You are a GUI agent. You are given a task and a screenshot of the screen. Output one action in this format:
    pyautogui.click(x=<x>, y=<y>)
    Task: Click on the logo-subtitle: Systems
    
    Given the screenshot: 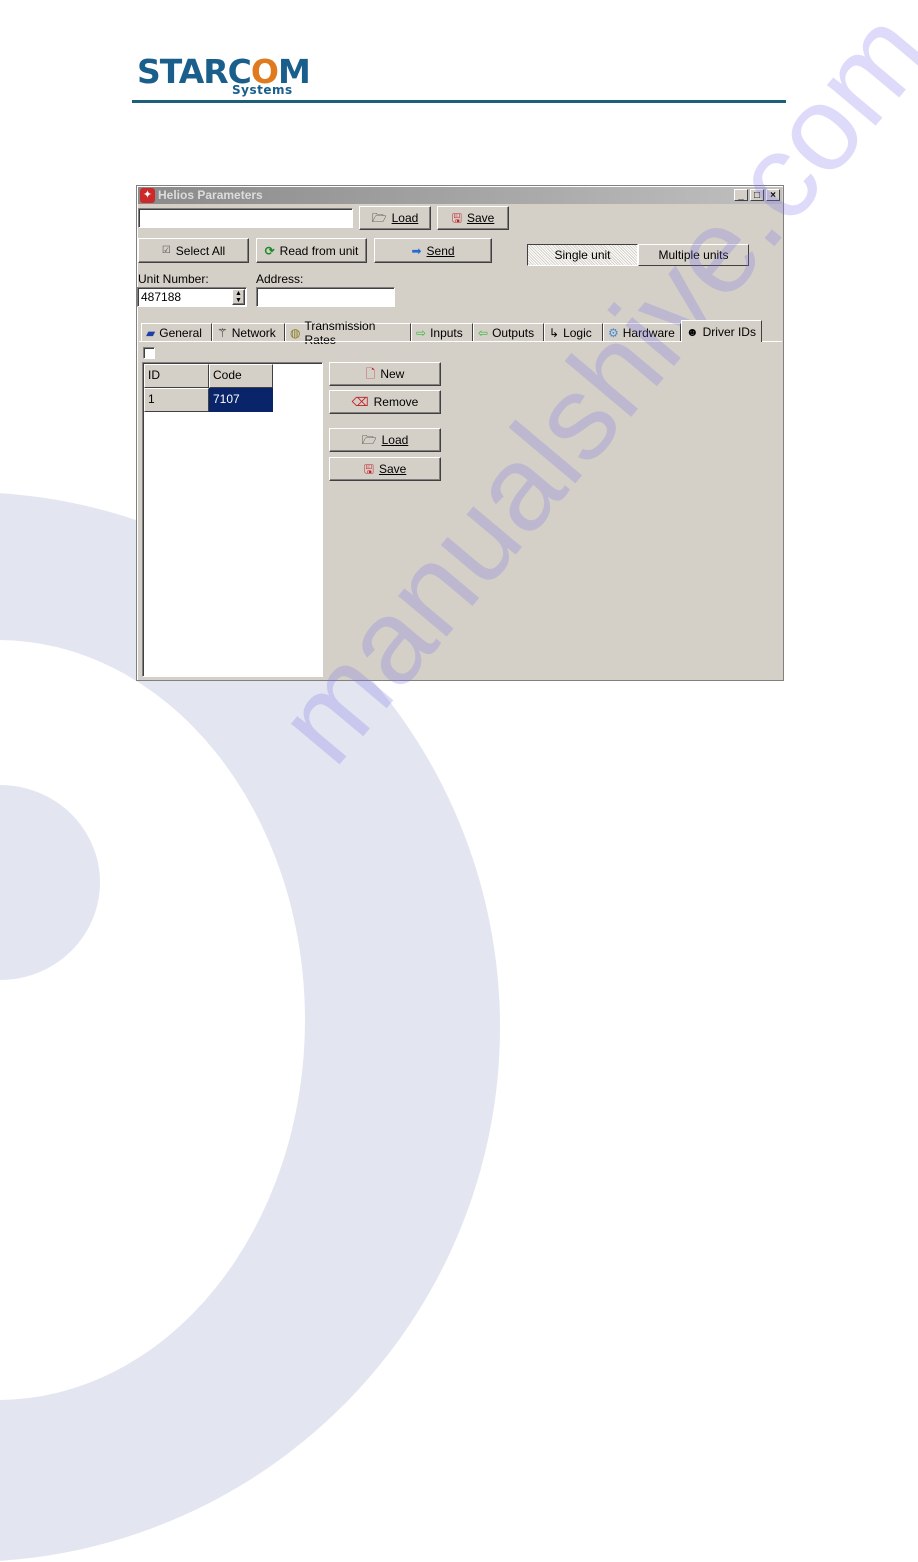 What is the action you would take?
    pyautogui.click(x=262, y=90)
    